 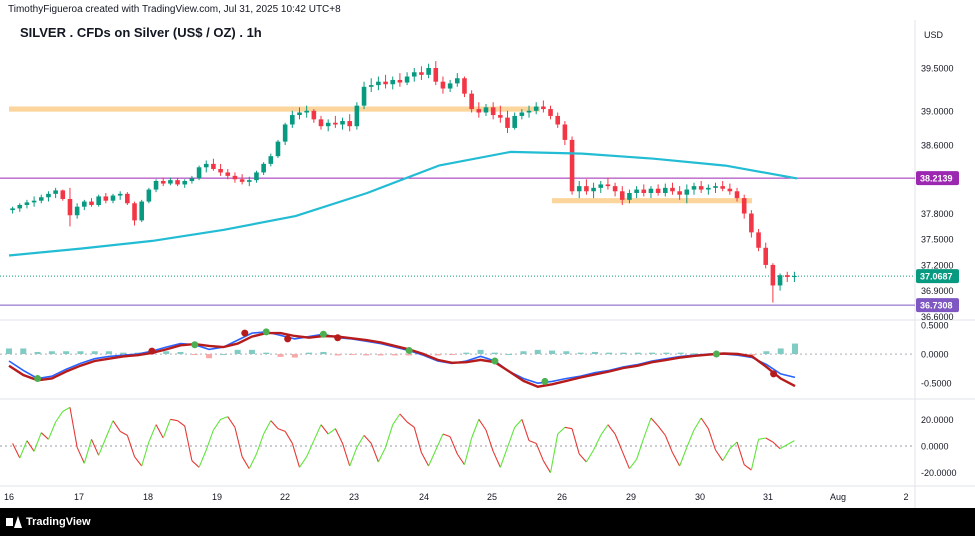 I want to click on x-tick-label: 16, so click(x=9, y=497).